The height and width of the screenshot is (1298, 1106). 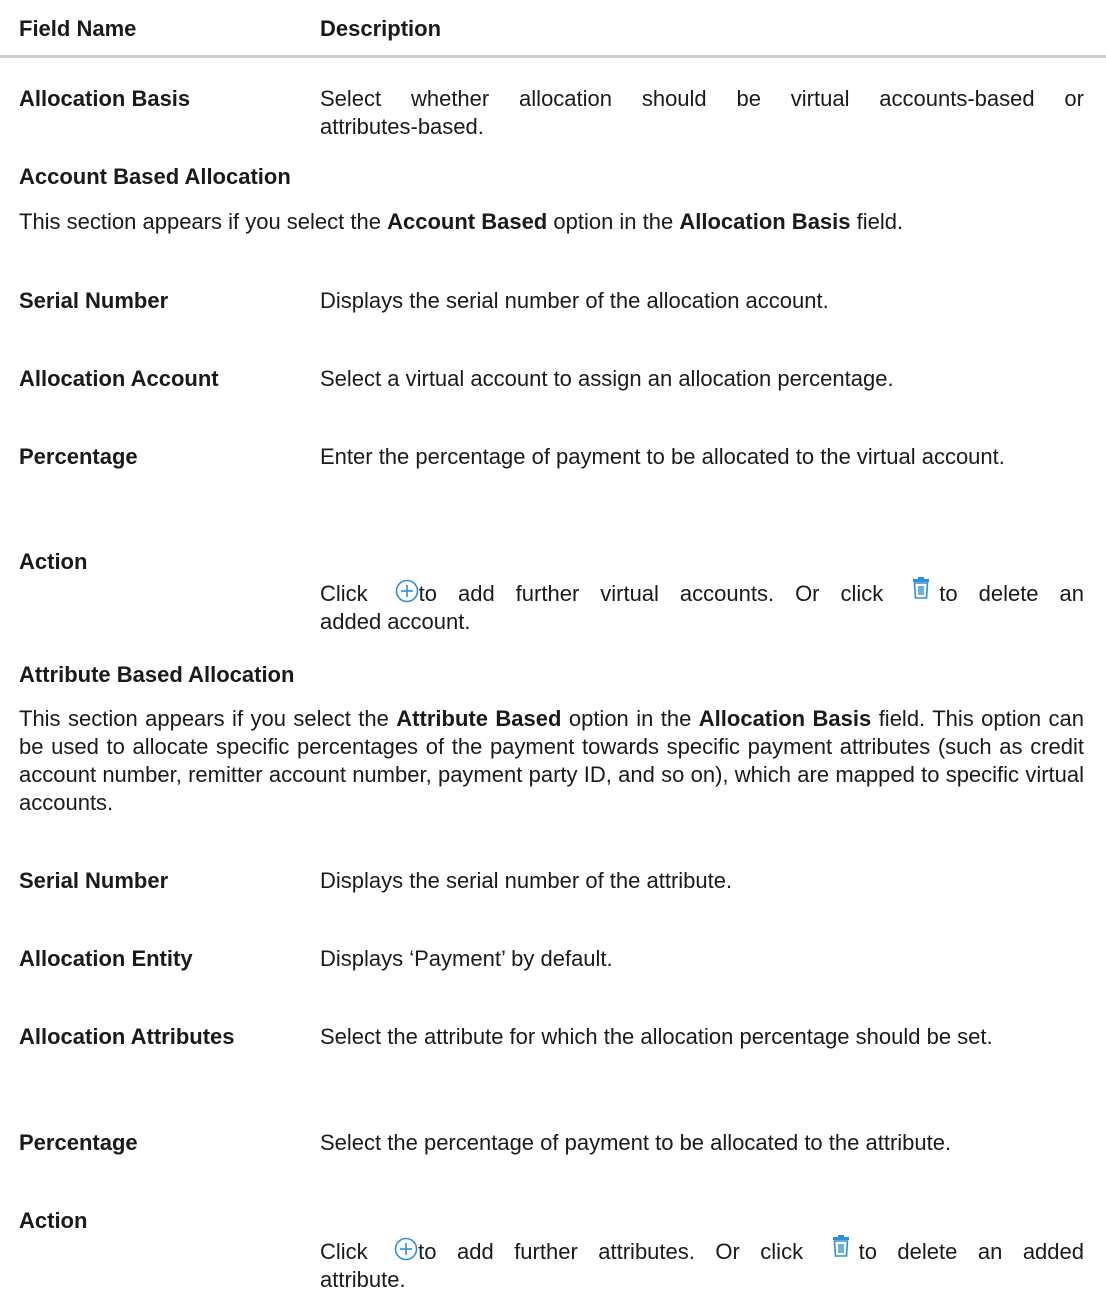 What do you see at coordinates (105, 98) in the screenshot?
I see `field-label: Allocation Basis` at bounding box center [105, 98].